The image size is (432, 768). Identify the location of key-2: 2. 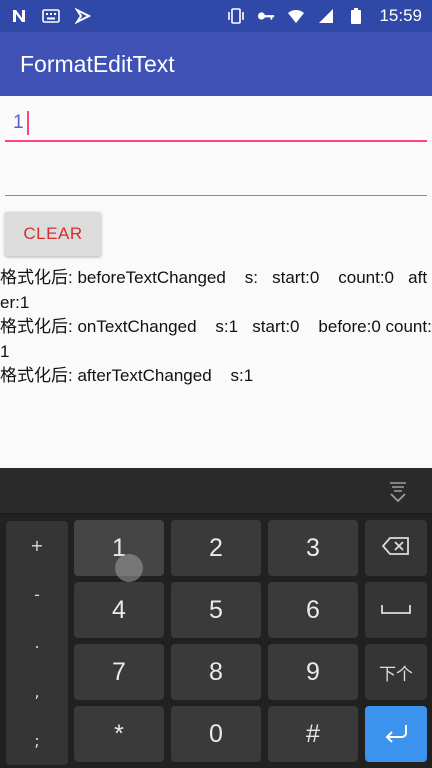
(216, 548).